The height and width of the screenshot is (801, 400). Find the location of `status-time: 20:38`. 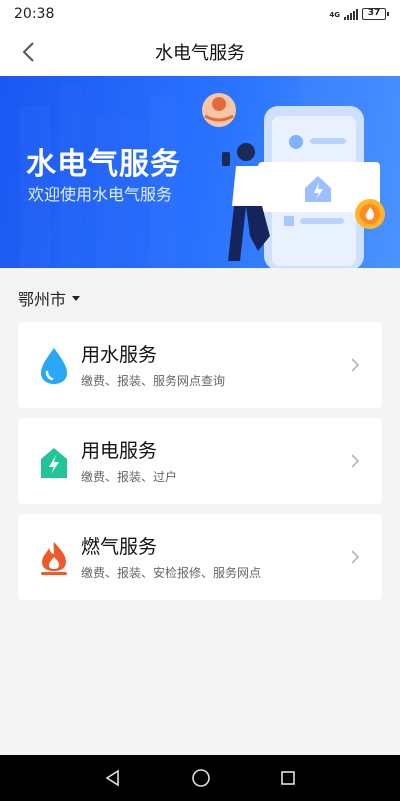

status-time: 20:38 is located at coordinates (34, 14).